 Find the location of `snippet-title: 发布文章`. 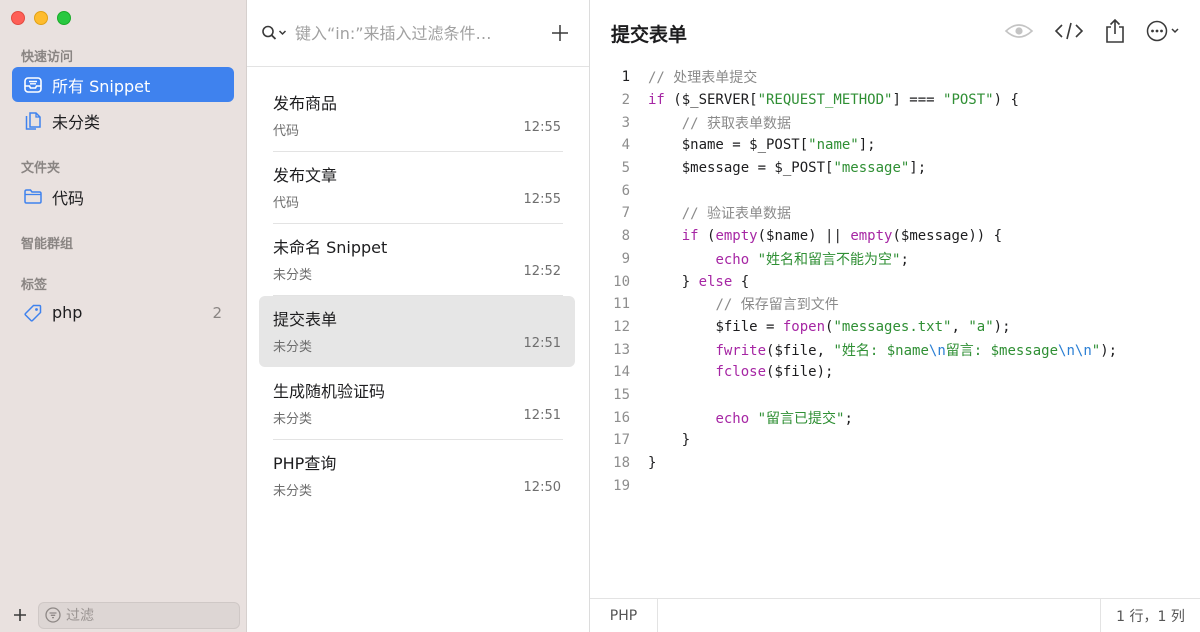

snippet-title: 发布文章 is located at coordinates (305, 175).